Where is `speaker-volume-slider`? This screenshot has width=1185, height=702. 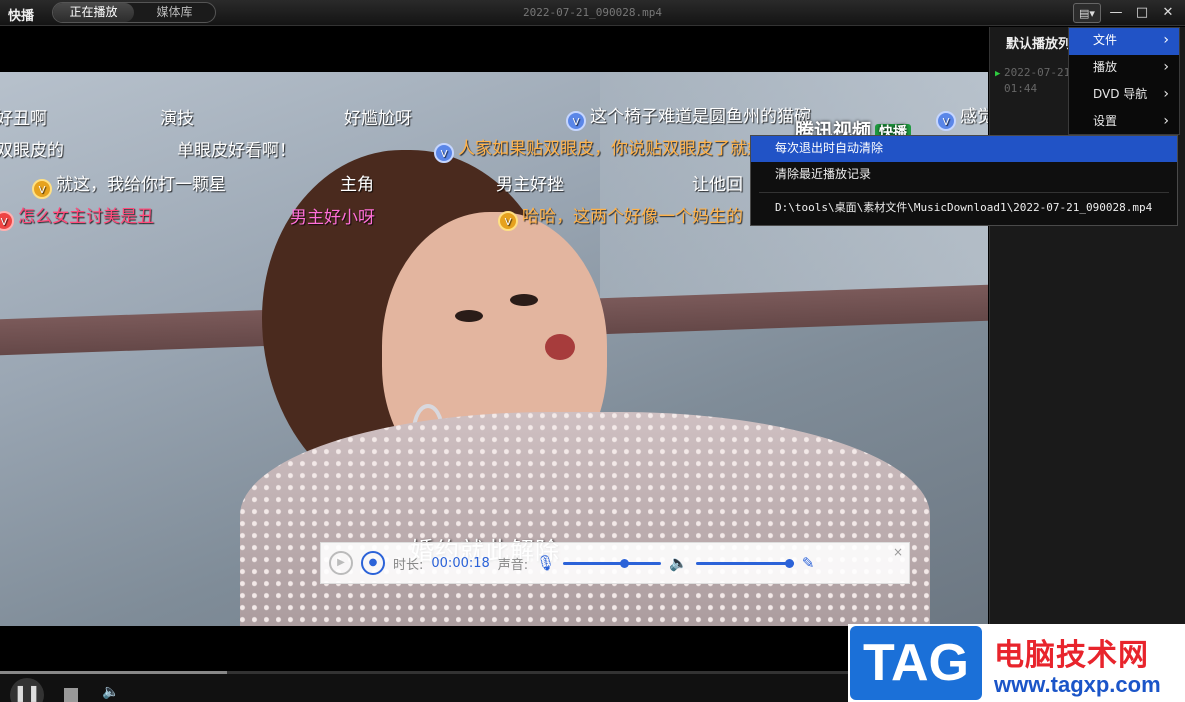 speaker-volume-slider is located at coordinates (744, 563).